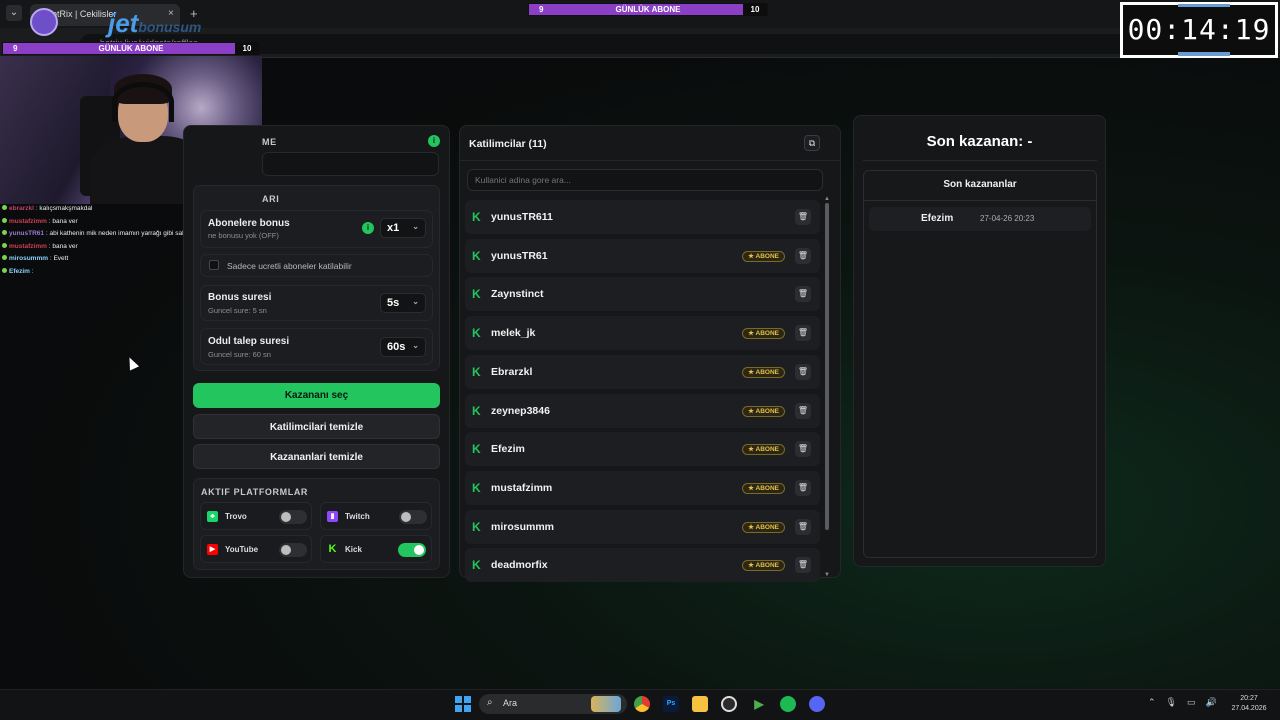 Image resolution: width=1280 pixels, height=720 pixels. I want to click on brand-logo-sub: bonusum, so click(170, 27).